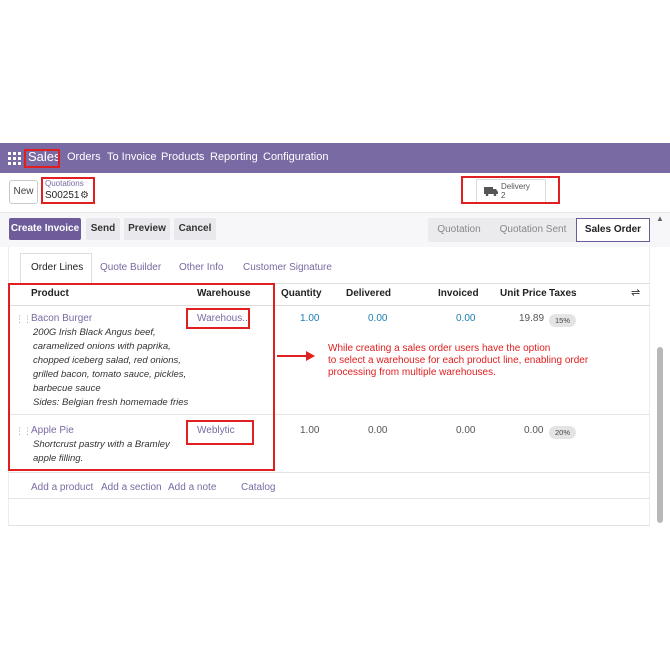 The height and width of the screenshot is (670, 670). What do you see at coordinates (23, 192) in the screenshot?
I see `new-button: New` at bounding box center [23, 192].